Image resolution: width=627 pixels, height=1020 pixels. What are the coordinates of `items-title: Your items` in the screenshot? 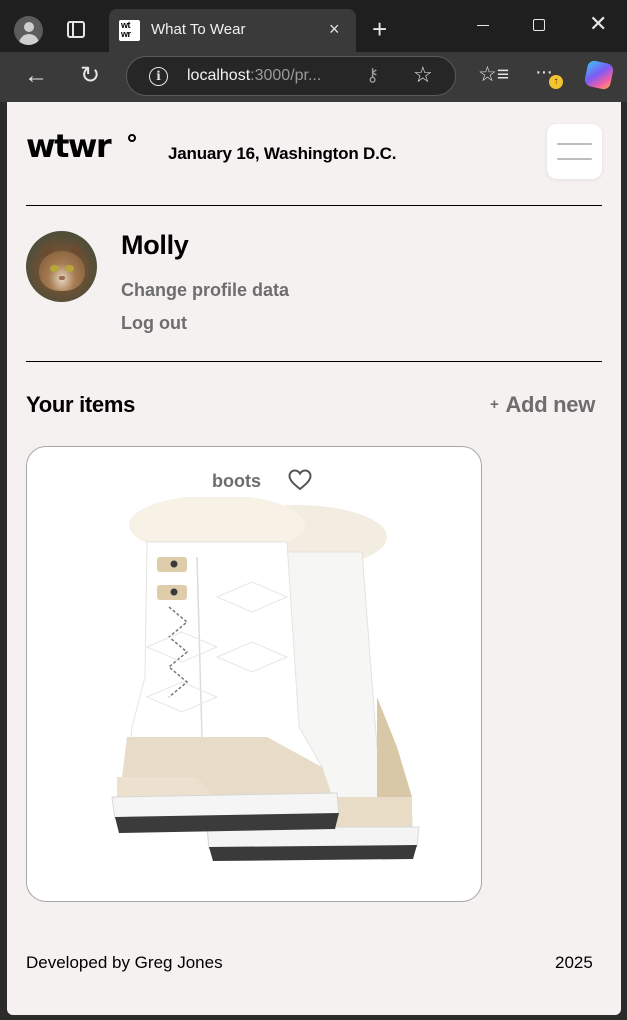 It's located at (81, 404).